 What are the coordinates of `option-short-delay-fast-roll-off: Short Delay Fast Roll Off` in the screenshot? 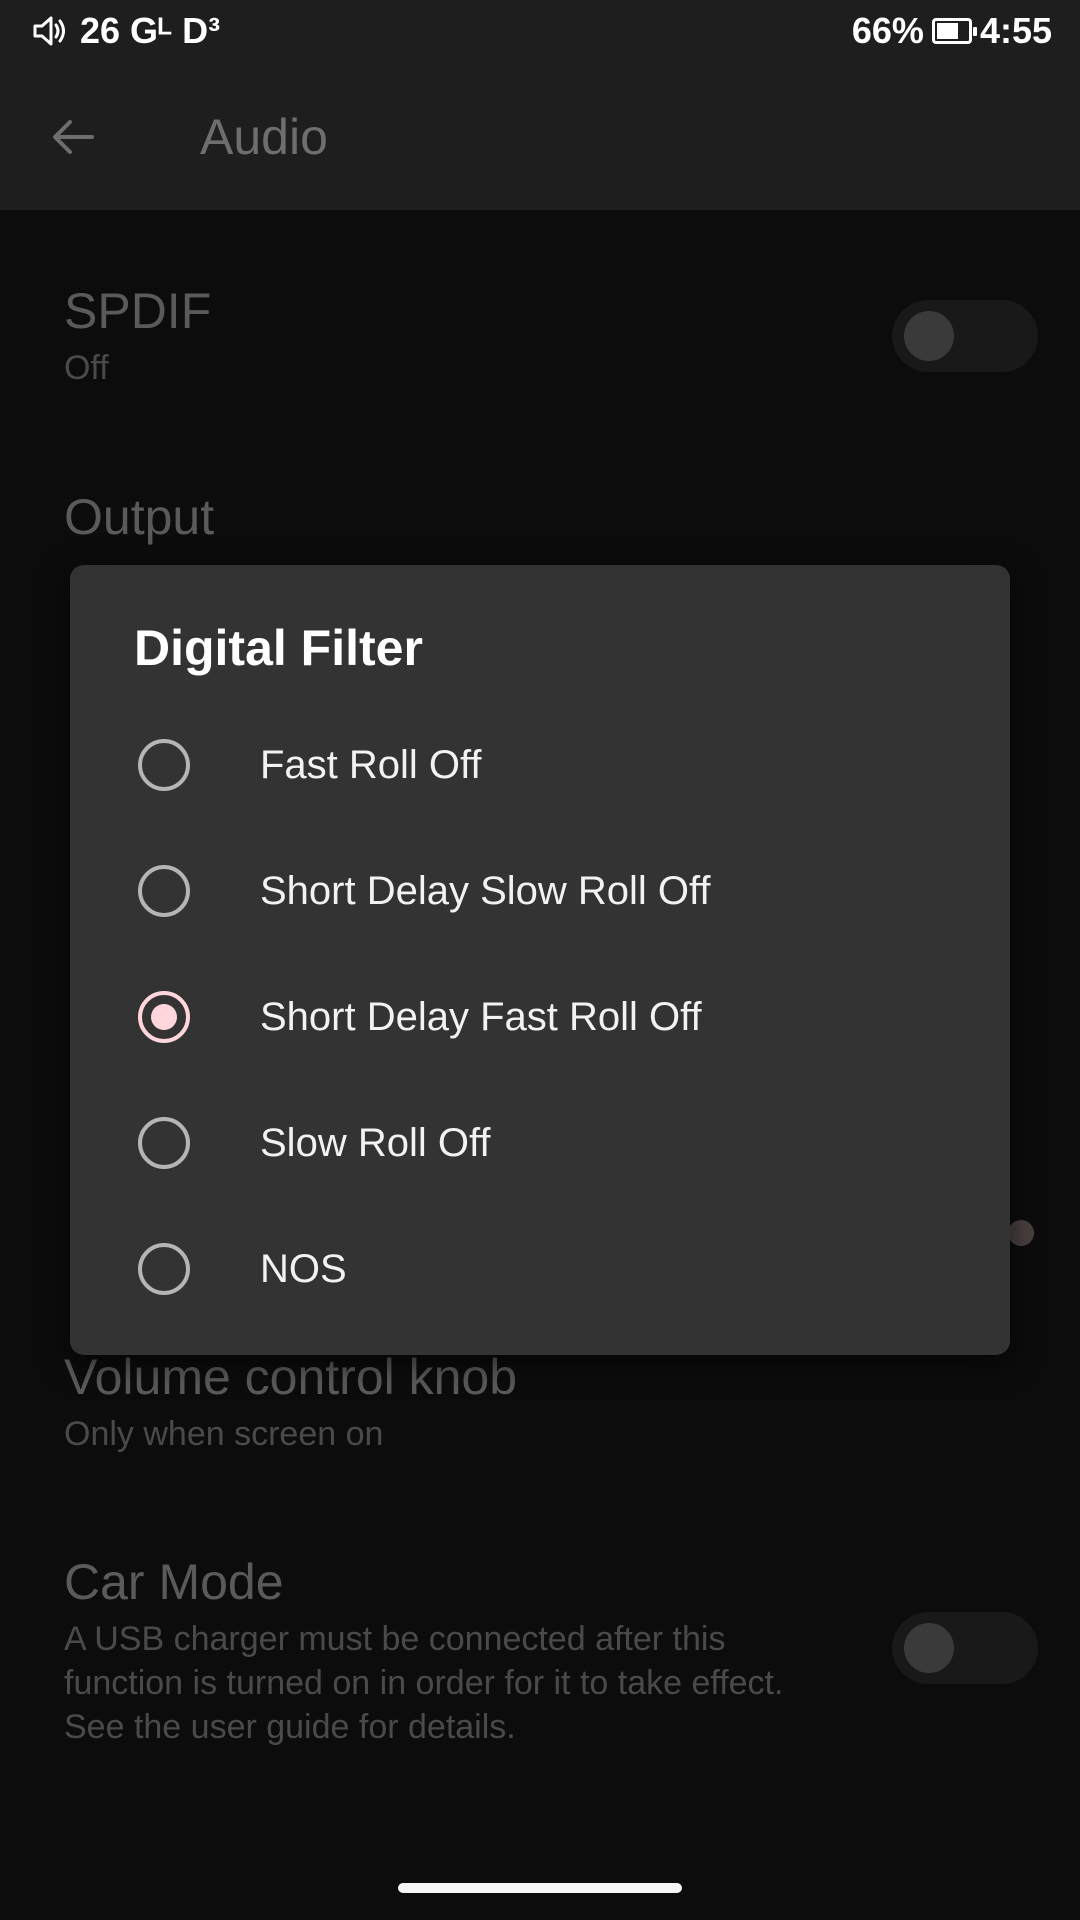 It's located at (540, 1018).